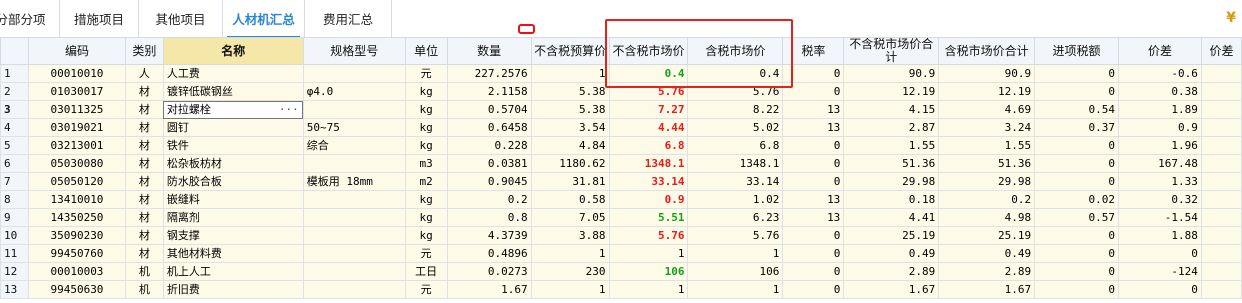 This screenshot has width=1242, height=303. Describe the element at coordinates (570, 127) in the screenshot. I see `budget-price-cell: 3.54` at that location.